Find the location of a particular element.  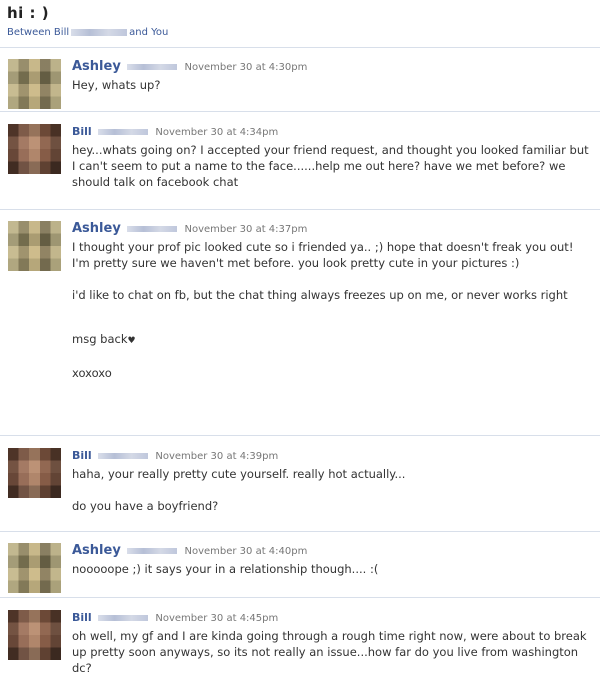

message-text: xoxoxo is located at coordinates (92, 373).